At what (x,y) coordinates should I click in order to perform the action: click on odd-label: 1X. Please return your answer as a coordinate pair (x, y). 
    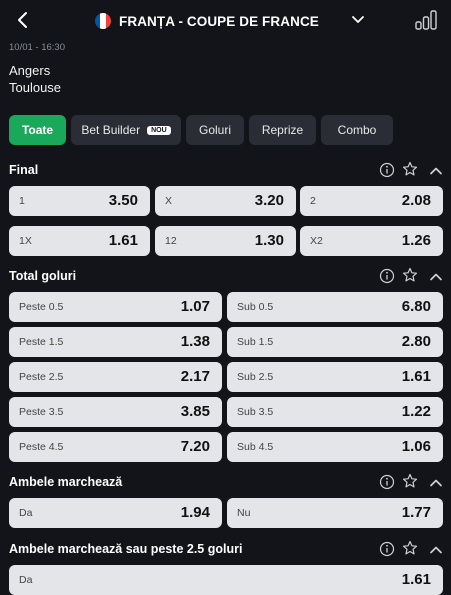
    Looking at the image, I should click on (25, 241).